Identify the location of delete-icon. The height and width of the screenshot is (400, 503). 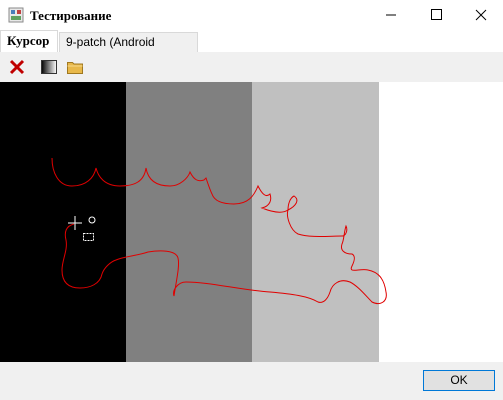
(17, 67).